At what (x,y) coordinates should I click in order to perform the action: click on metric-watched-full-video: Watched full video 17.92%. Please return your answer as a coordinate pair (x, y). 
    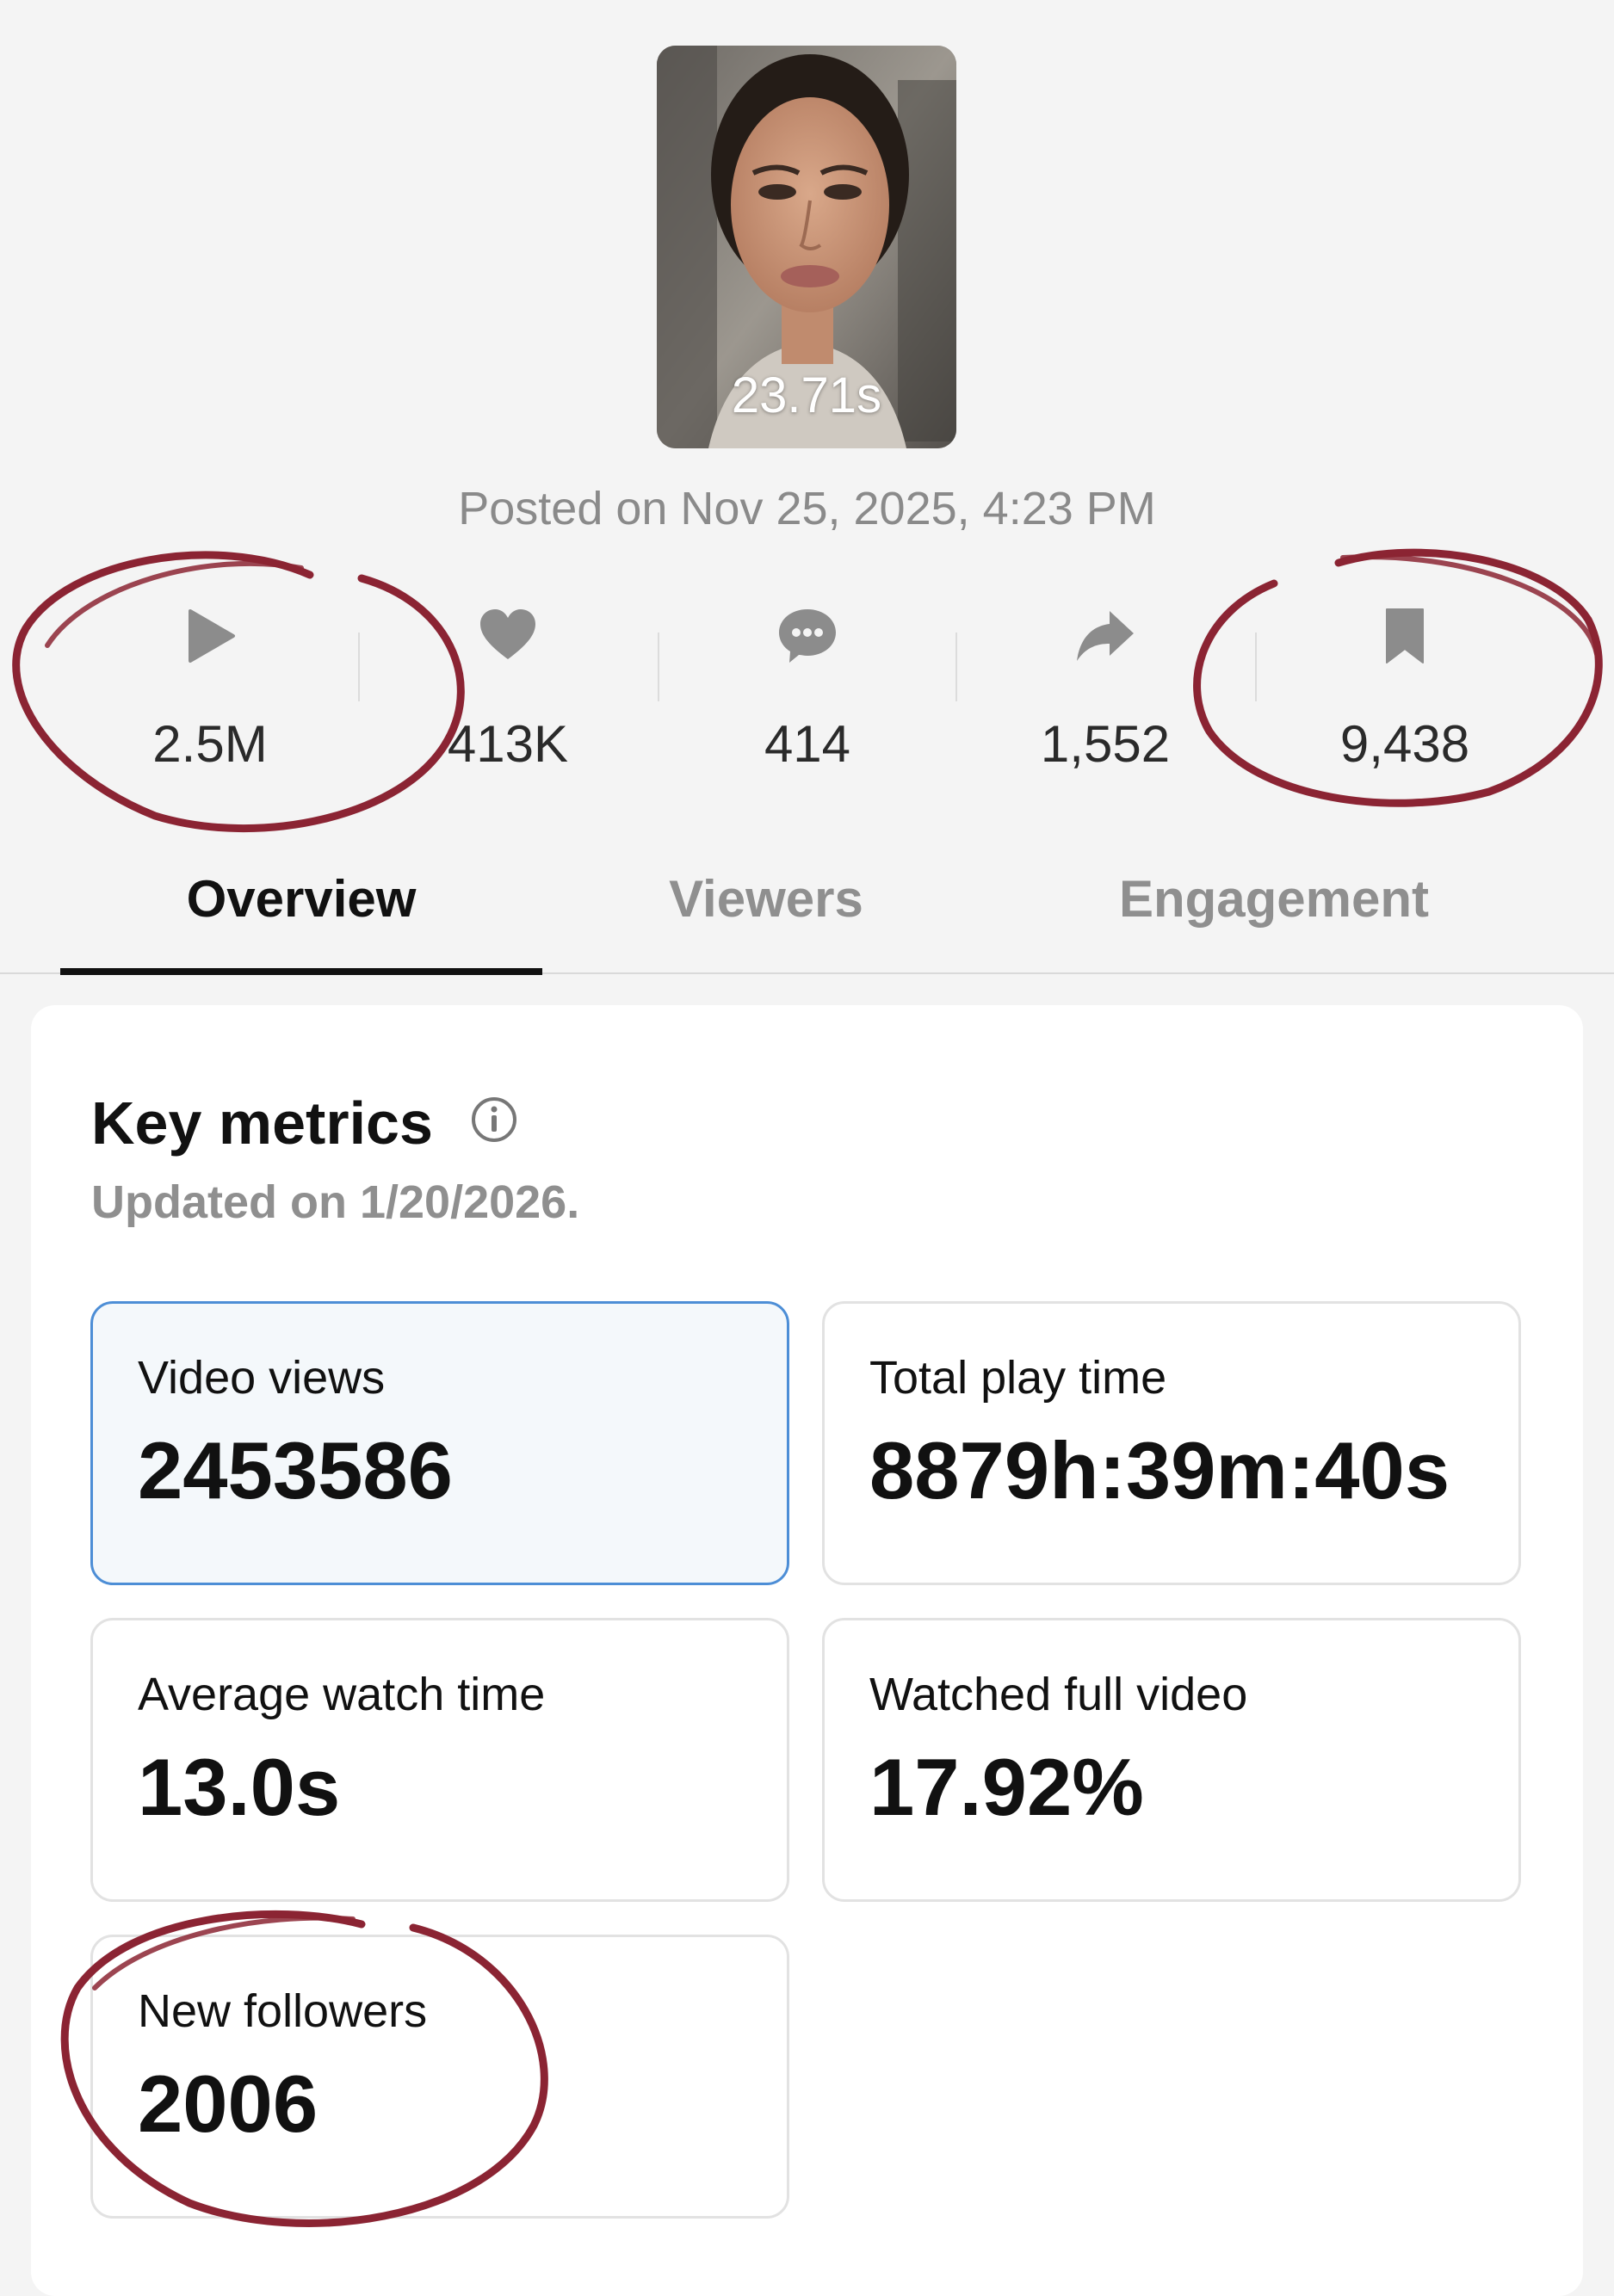
    Looking at the image, I should click on (1171, 1760).